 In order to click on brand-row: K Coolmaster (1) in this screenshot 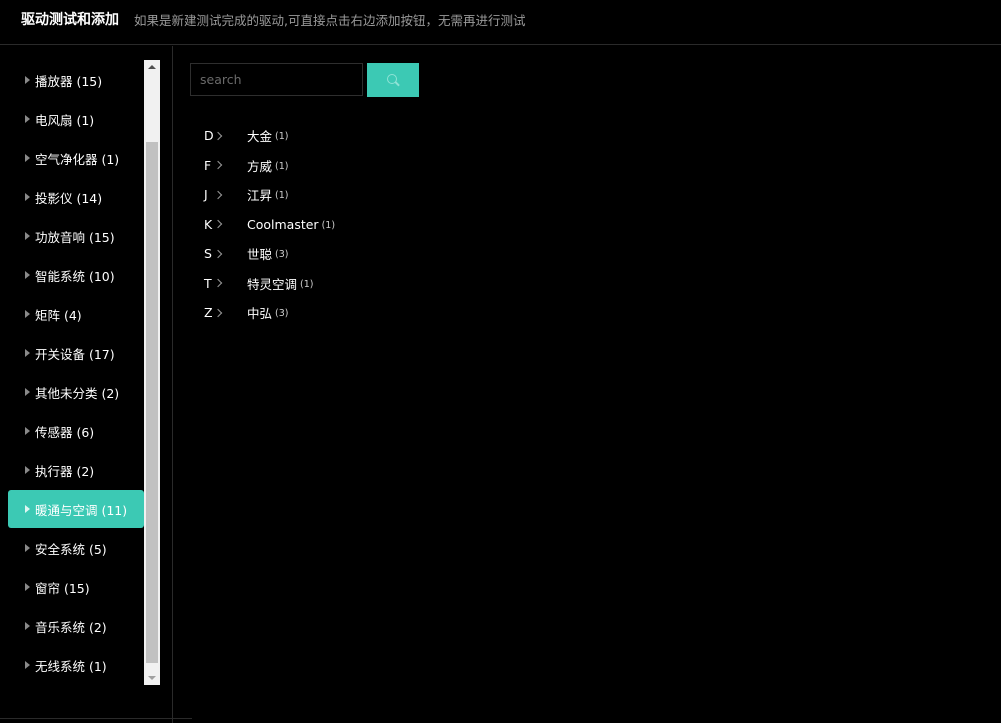, I will do `click(354, 225)`.